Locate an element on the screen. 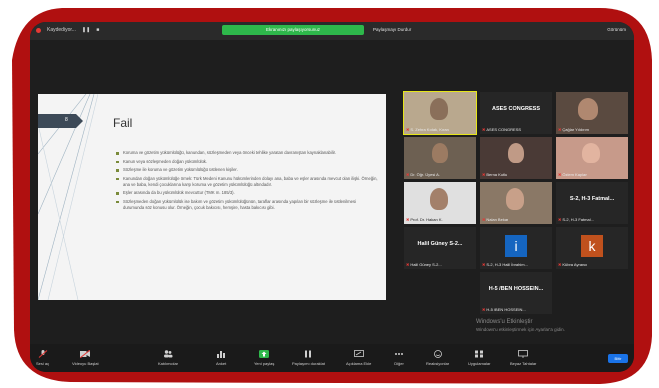 This screenshot has height=388, width=659. more-icon is located at coordinates (399, 354).